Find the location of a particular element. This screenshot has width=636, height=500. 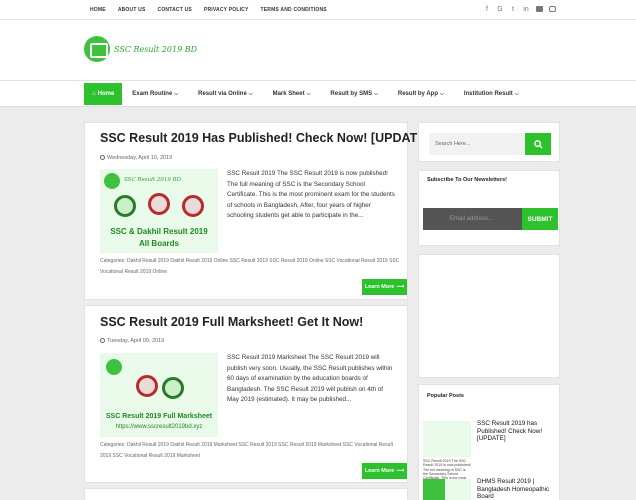

nav-exam-routine: Exam Routine ⌵ is located at coordinates (155, 94).